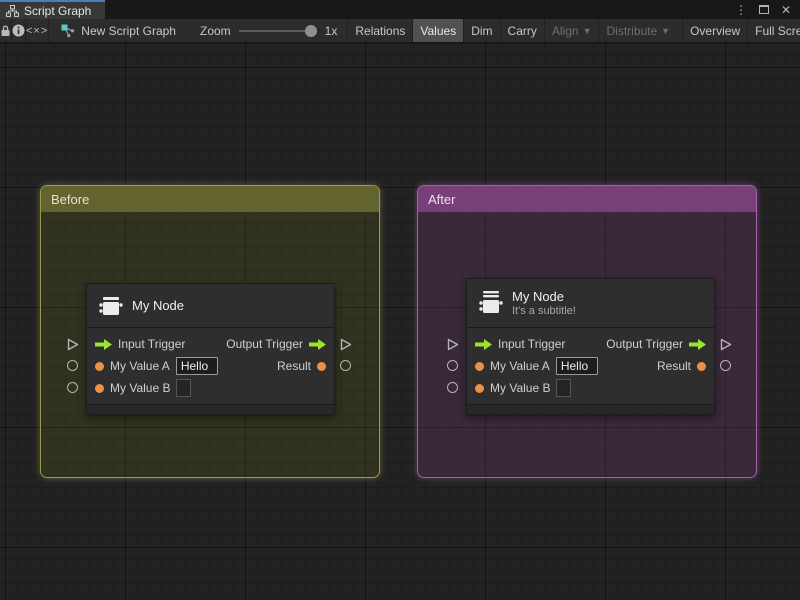 The width and height of the screenshot is (800, 600). I want to click on toggle-dim: Dim, so click(481, 30).